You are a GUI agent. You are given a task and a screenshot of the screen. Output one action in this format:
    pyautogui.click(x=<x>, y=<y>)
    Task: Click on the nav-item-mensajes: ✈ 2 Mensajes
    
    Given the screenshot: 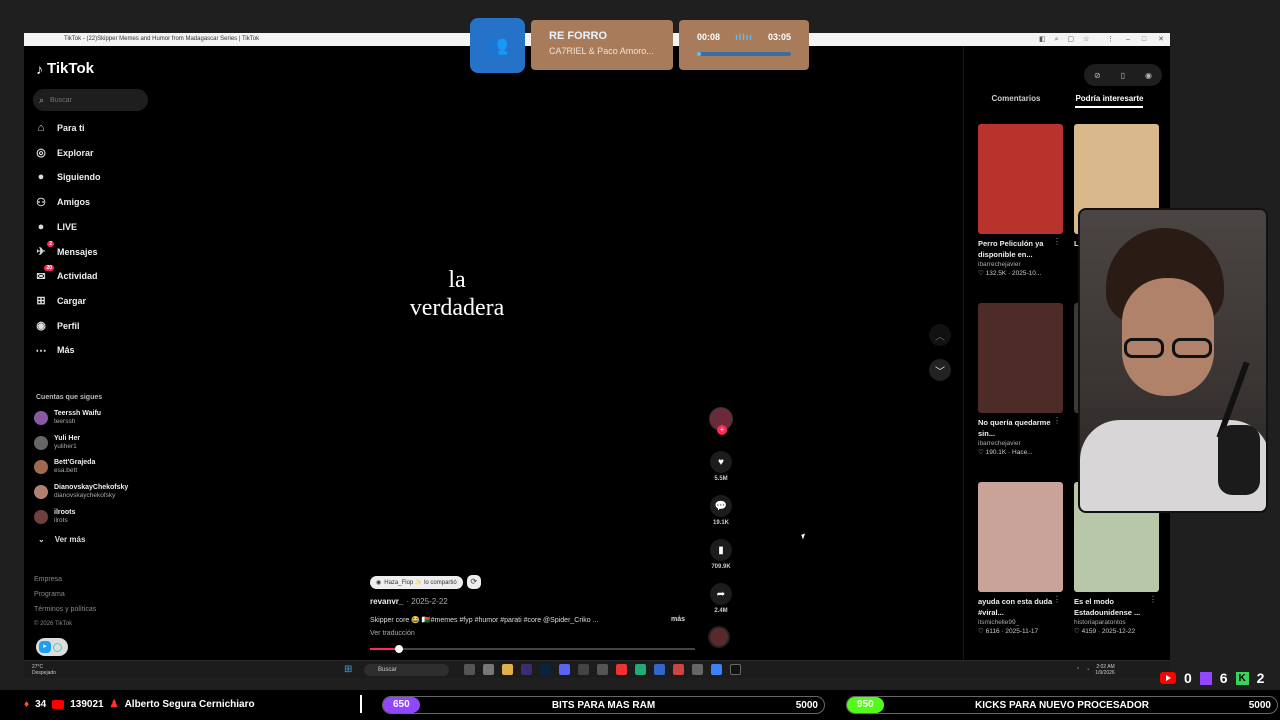 What is the action you would take?
    pyautogui.click(x=91, y=251)
    